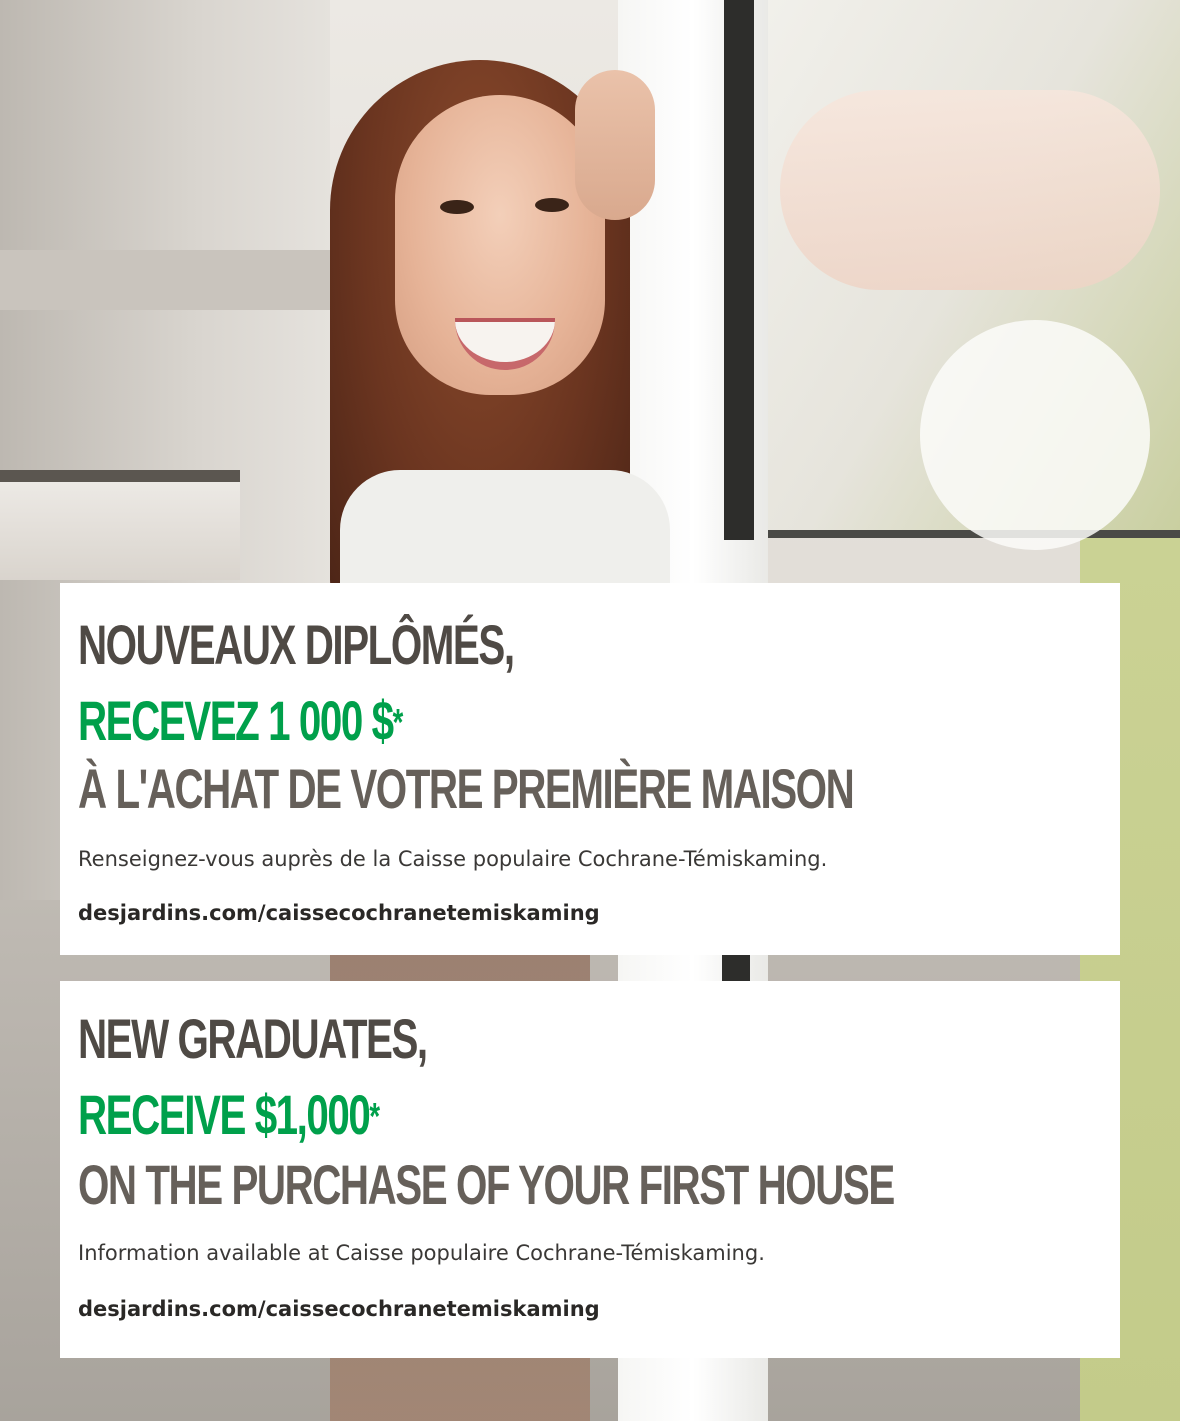  What do you see at coordinates (374, 1117) in the screenshot?
I see `english-asterisk: *` at bounding box center [374, 1117].